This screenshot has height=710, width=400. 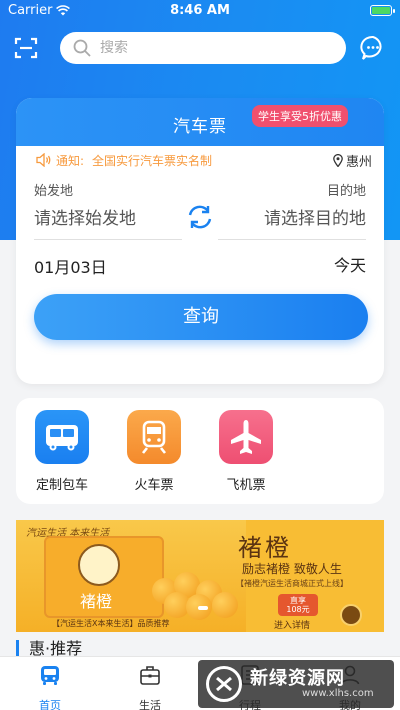 What do you see at coordinates (82, 48) in the screenshot?
I see `search-icon` at bounding box center [82, 48].